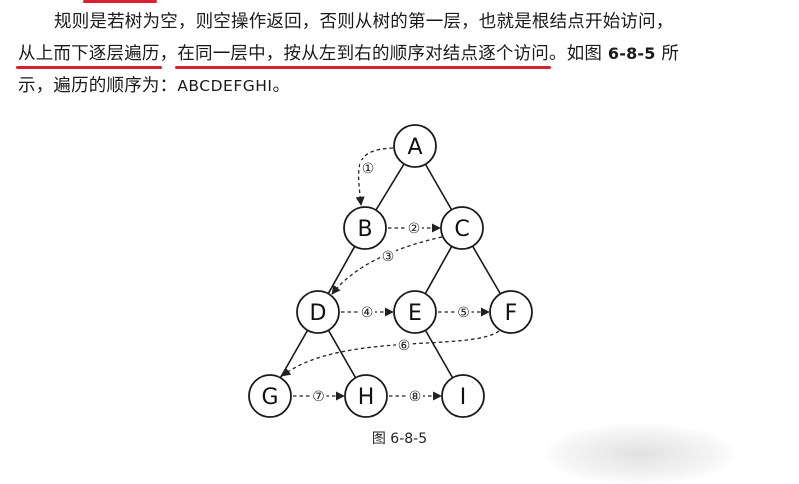 This screenshot has height=484, width=799. Describe the element at coordinates (342, 354) in the screenshot. I see `edge-d-h` at that location.